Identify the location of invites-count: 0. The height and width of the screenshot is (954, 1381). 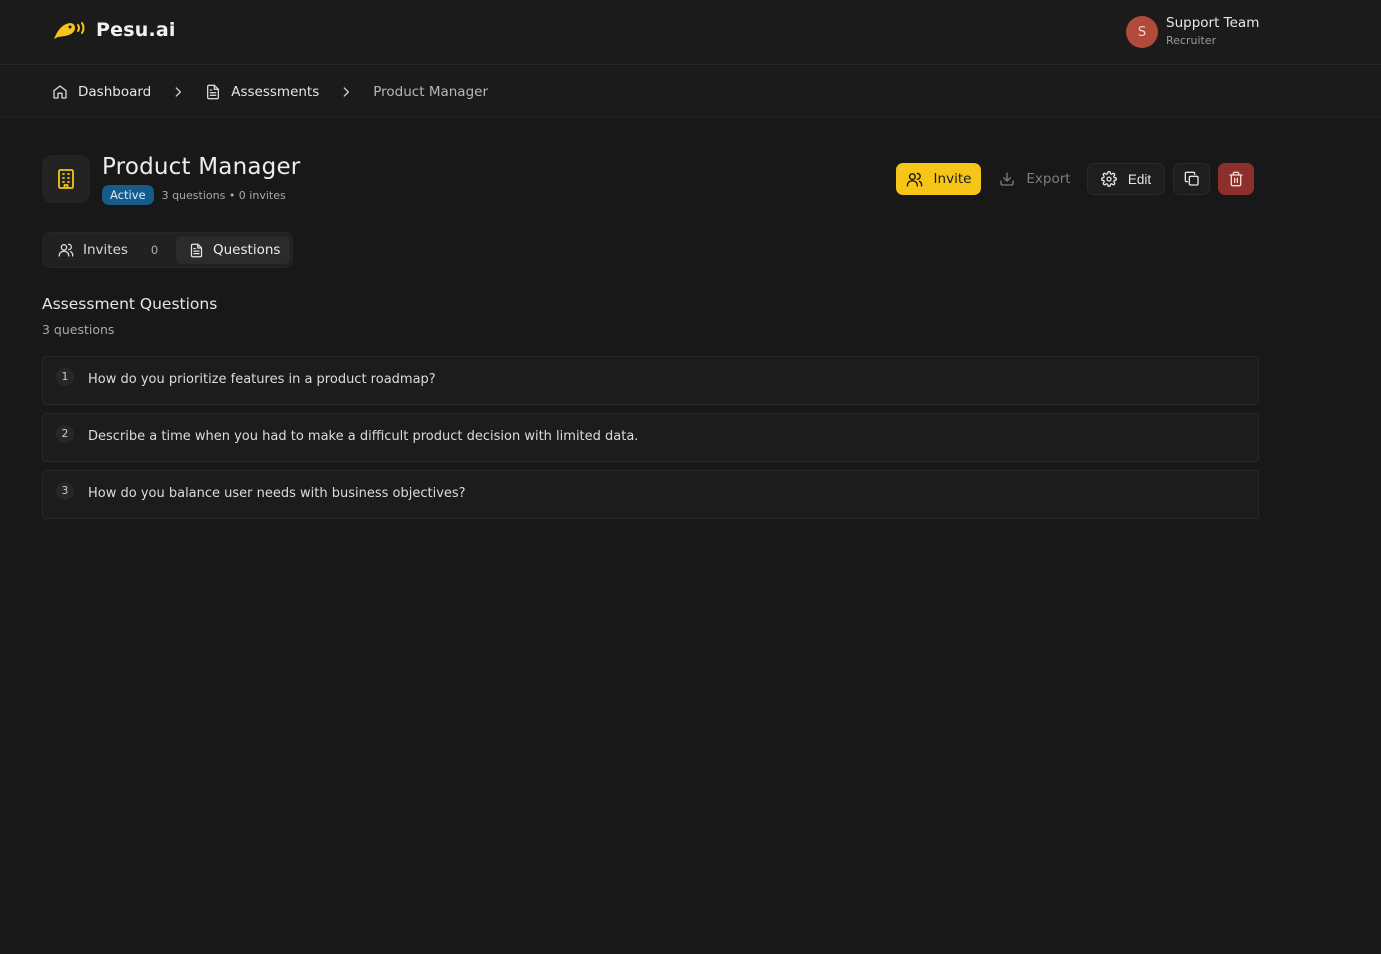
(154, 250).